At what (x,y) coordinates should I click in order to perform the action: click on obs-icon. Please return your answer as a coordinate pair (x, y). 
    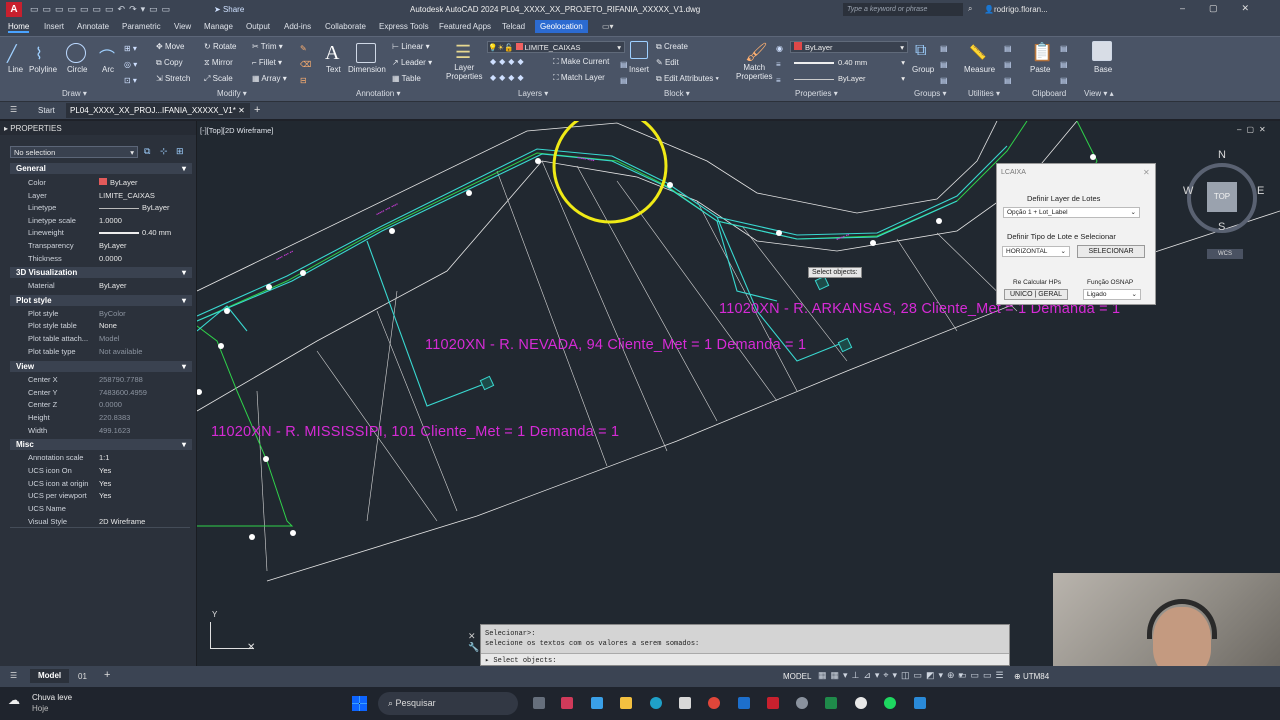
    Looking at the image, I should click on (861, 703).